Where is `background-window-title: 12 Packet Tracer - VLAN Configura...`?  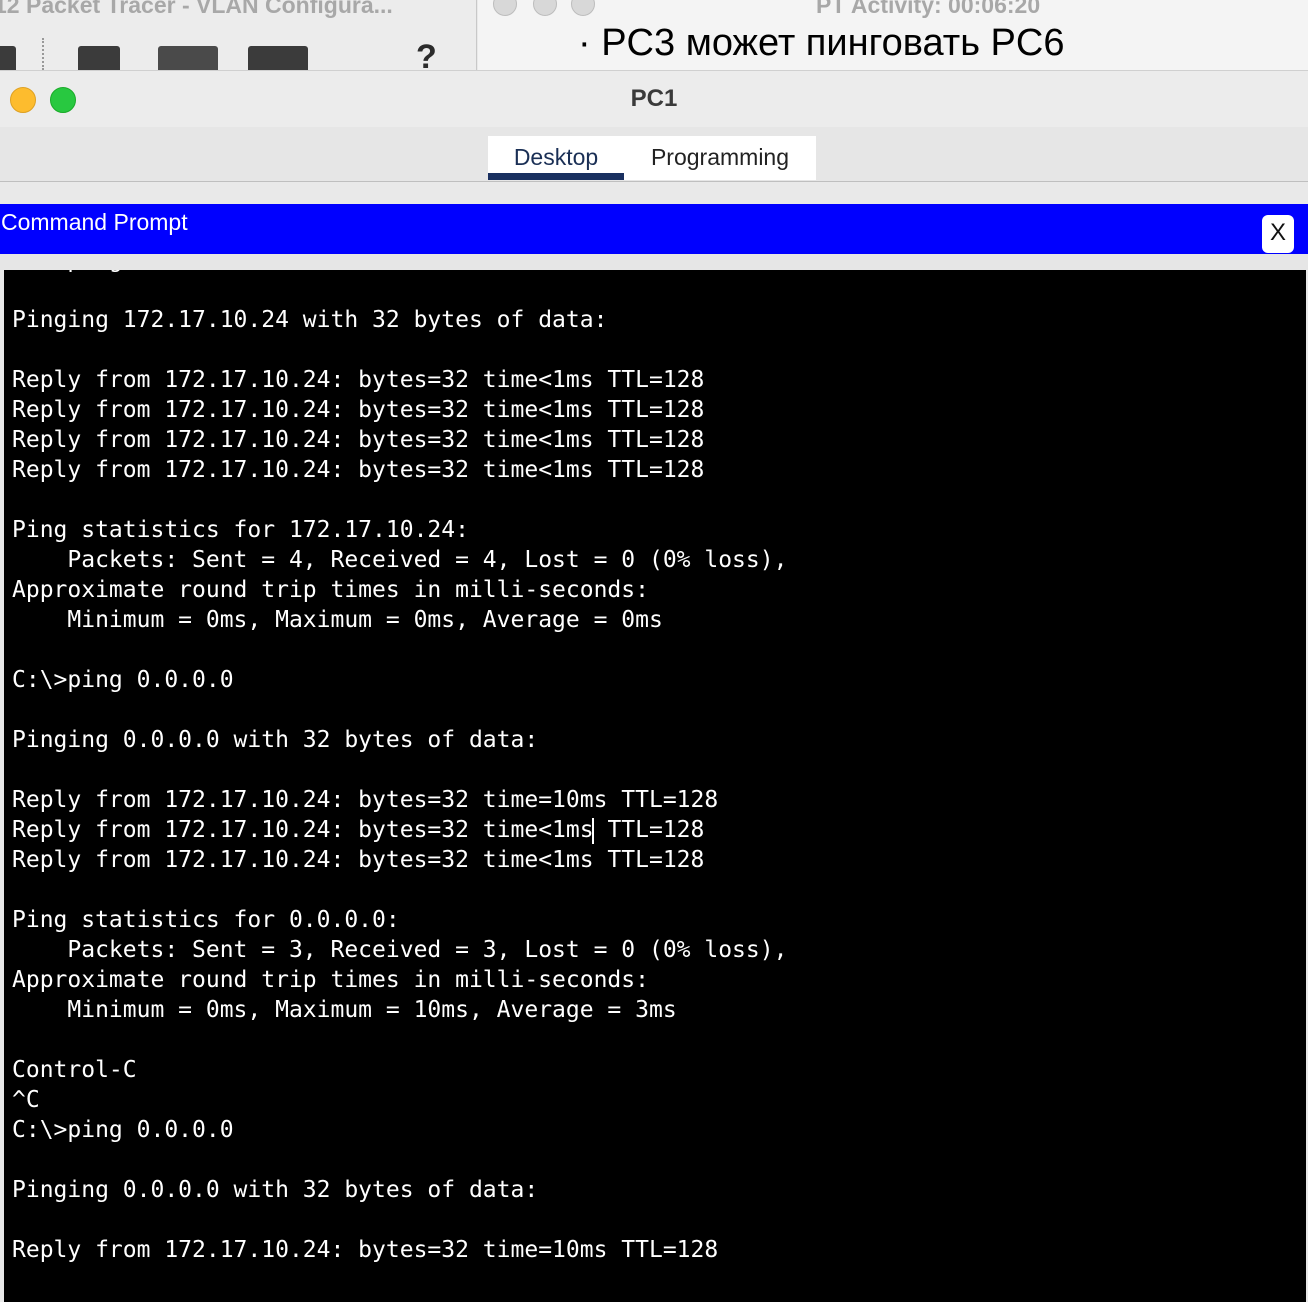
background-window-title: 12 Packet Tracer - VLAN Configura... is located at coordinates (196, 9).